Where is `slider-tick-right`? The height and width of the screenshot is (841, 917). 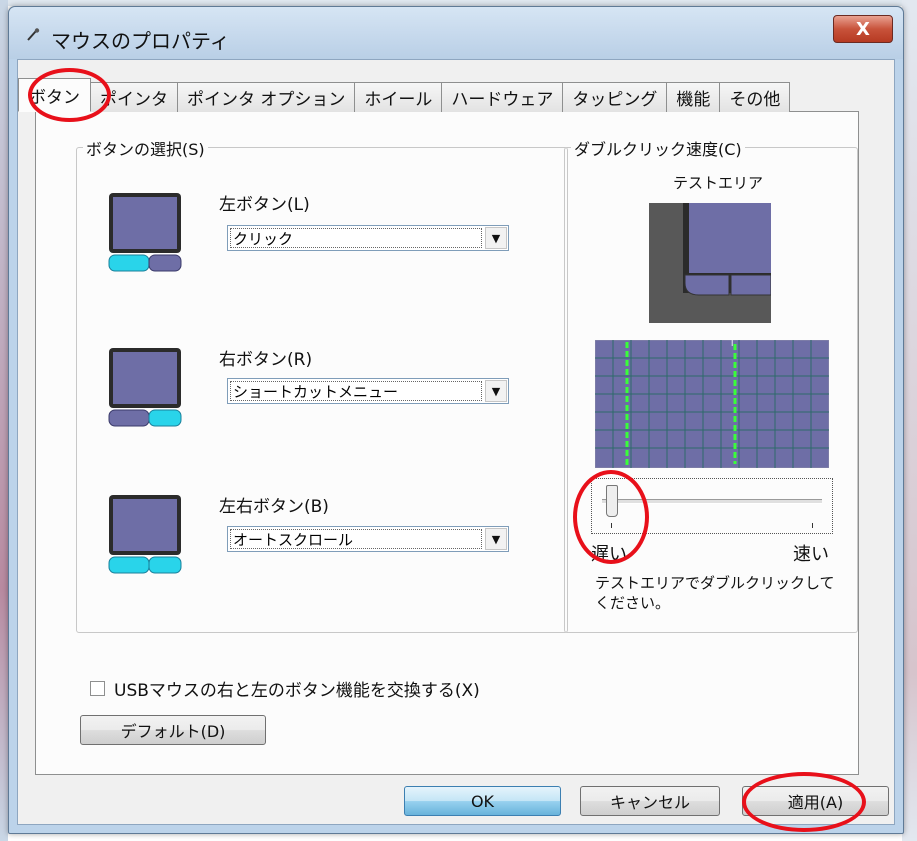 slider-tick-right is located at coordinates (812, 525).